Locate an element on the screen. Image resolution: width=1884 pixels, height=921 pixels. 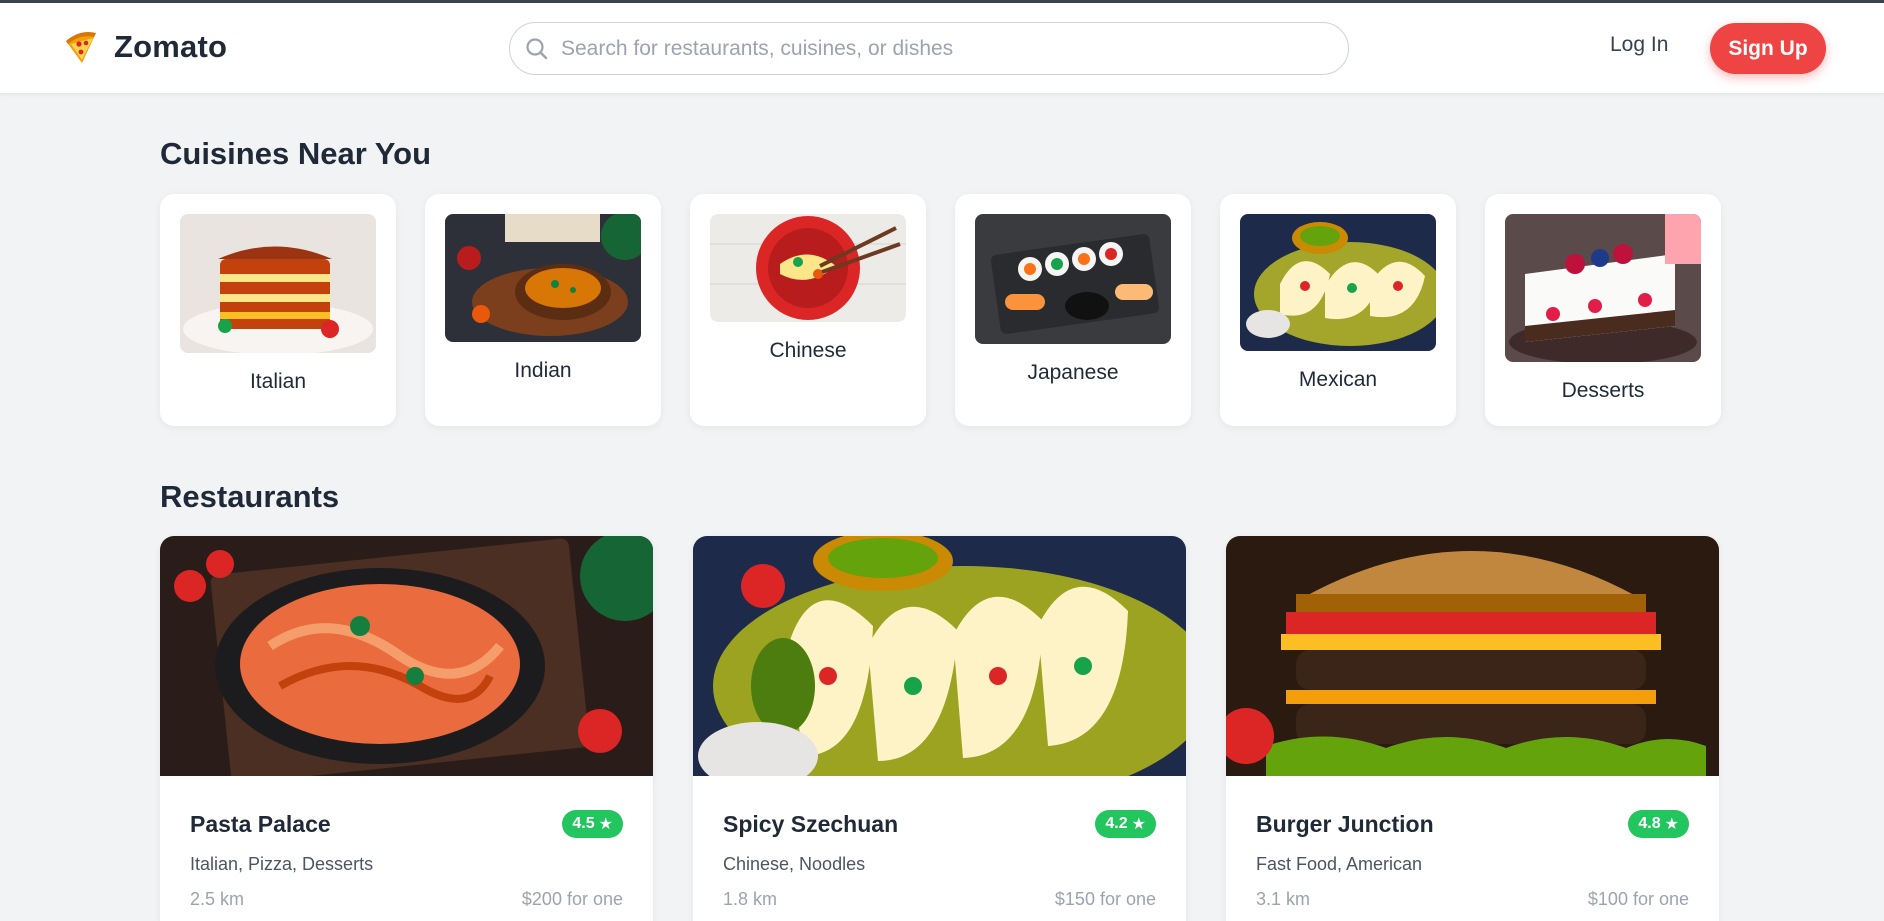
restaurant-image-pasta is located at coordinates (406, 656).